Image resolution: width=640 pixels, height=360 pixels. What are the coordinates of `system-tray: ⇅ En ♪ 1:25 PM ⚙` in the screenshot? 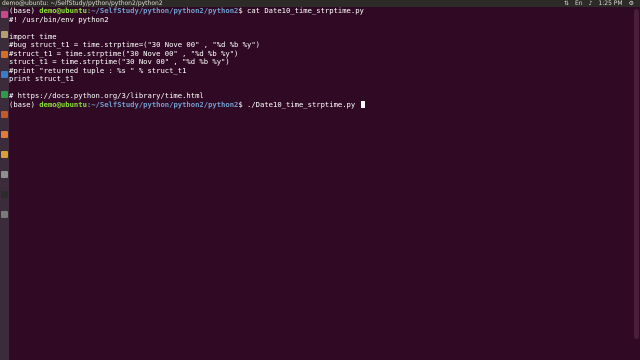 It's located at (599, 3).